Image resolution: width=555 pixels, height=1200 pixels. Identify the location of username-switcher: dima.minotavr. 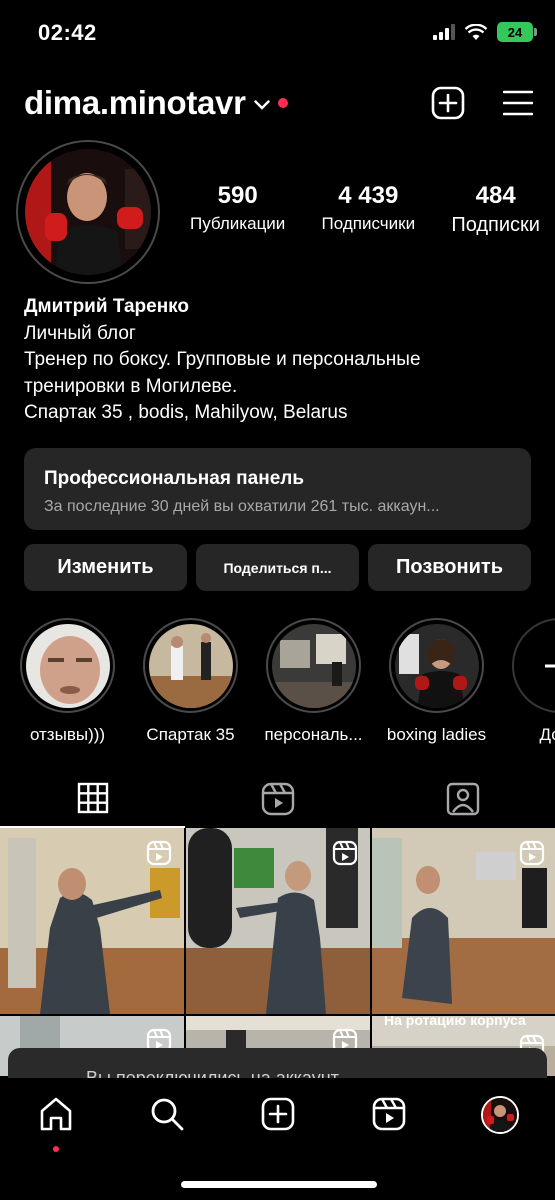
(135, 103).